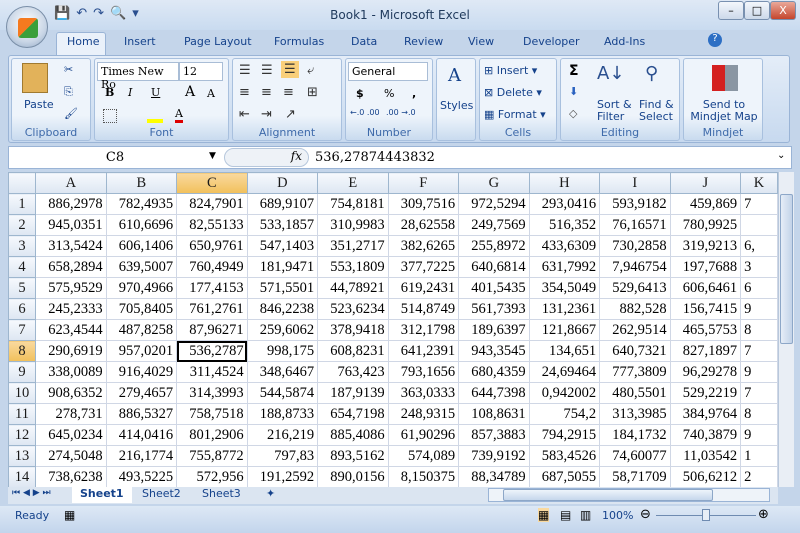 The width and height of the screenshot is (800, 533). What do you see at coordinates (31, 493) in the screenshot?
I see `sheet-nav-arrows: ⏮ ◀ ▶ ⏭` at bounding box center [31, 493].